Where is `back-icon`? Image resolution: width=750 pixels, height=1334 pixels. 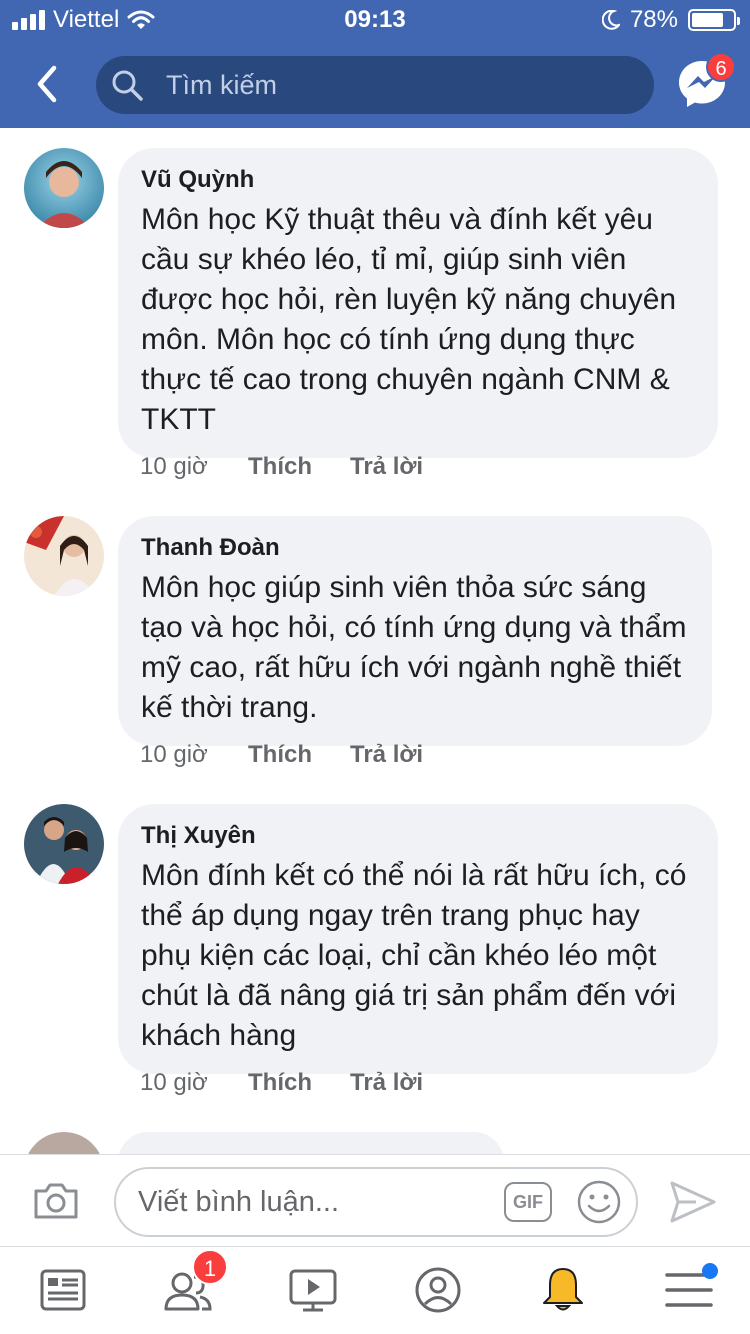
back-icon is located at coordinates (48, 84).